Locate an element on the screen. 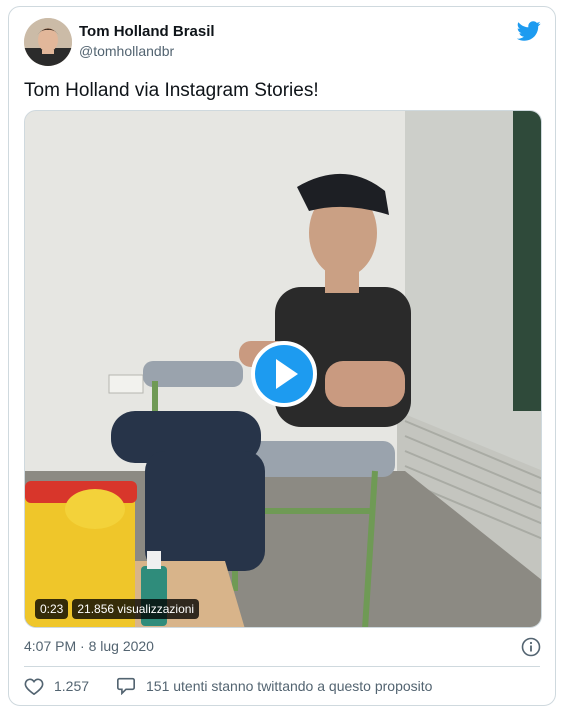 The width and height of the screenshot is (567, 716). info-icon is located at coordinates (531, 647).